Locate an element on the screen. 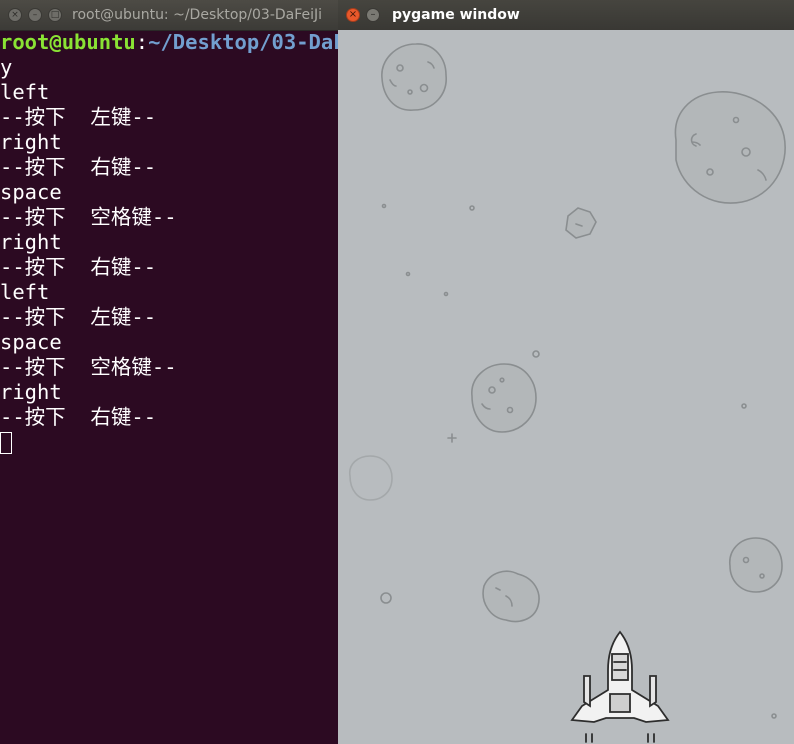 The width and height of the screenshot is (794, 744). pygame-titlebar: × – pygame window is located at coordinates (566, 15).